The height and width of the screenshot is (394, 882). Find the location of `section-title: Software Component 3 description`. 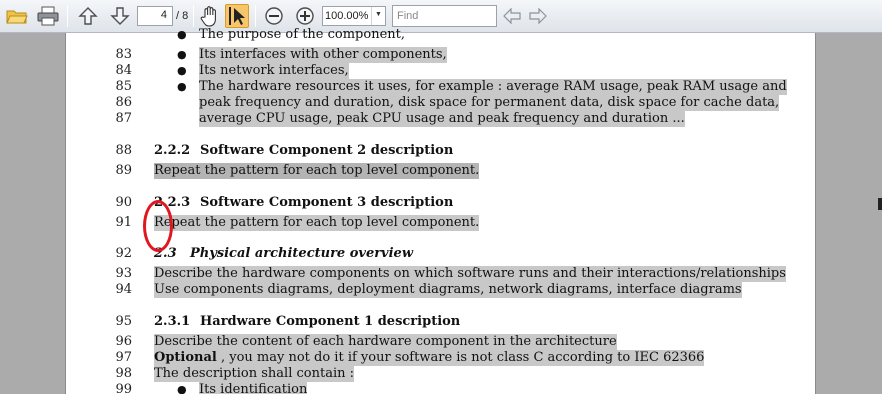

section-title: Software Component 3 description is located at coordinates (327, 202).